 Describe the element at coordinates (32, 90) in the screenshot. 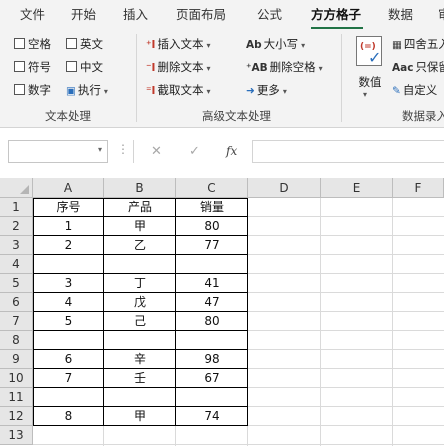

I see `checkbox-number: 数字` at that location.